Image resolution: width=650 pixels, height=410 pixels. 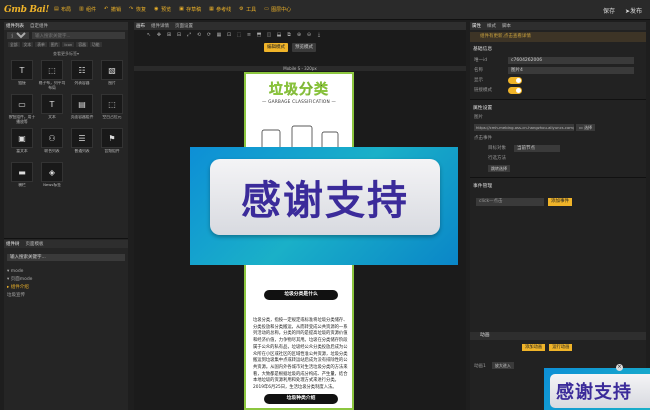 What do you see at coordinates (184, 26) in the screenshot?
I see `tab-page-settings: 页面设置` at bounding box center [184, 26].